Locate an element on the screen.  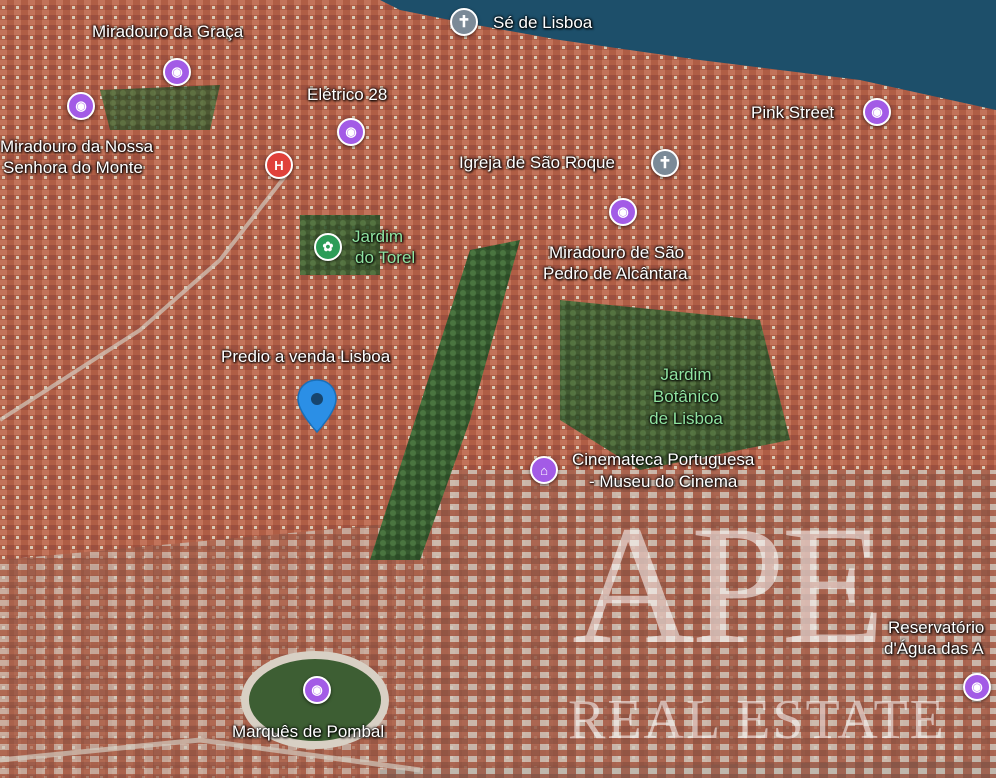
location-marker-icon is located at coordinates (317, 406).